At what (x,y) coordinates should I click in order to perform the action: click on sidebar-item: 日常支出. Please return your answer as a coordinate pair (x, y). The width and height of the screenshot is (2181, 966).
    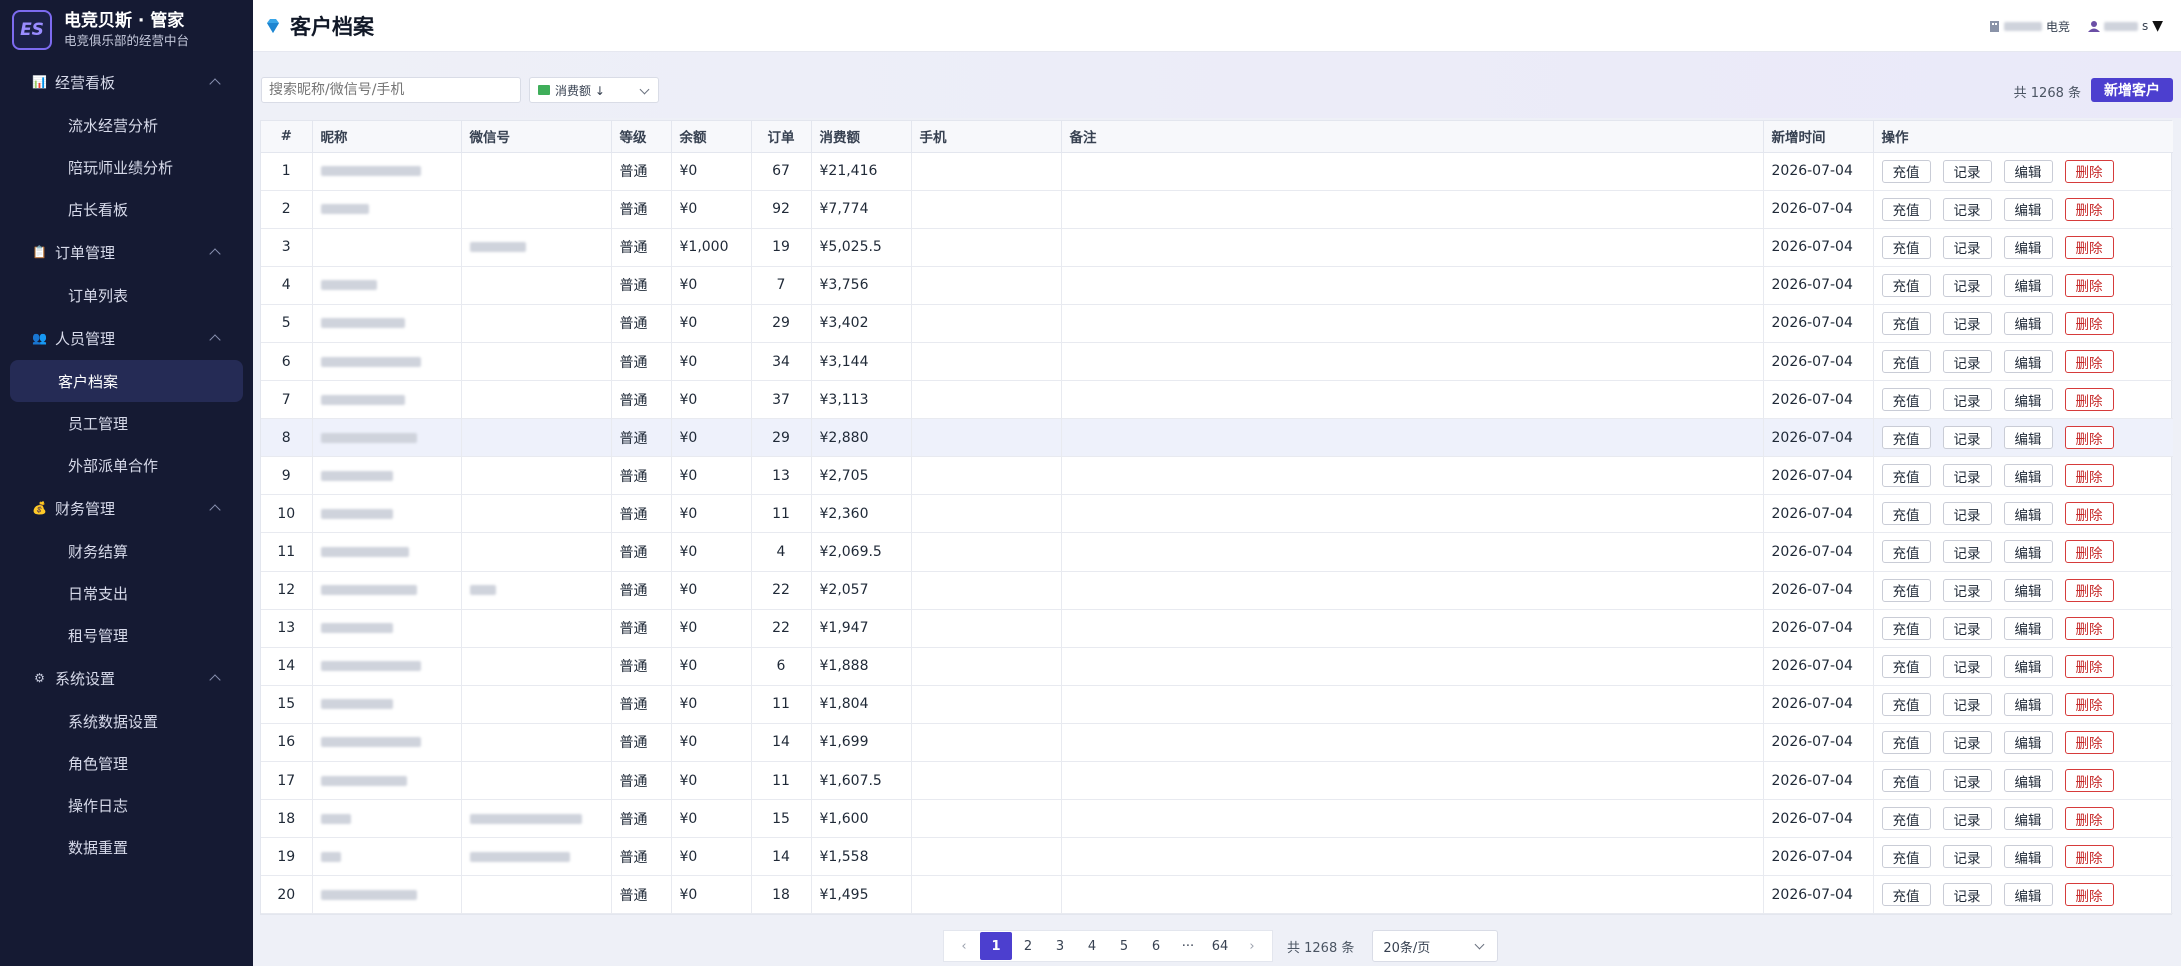
    Looking at the image, I should click on (126, 593).